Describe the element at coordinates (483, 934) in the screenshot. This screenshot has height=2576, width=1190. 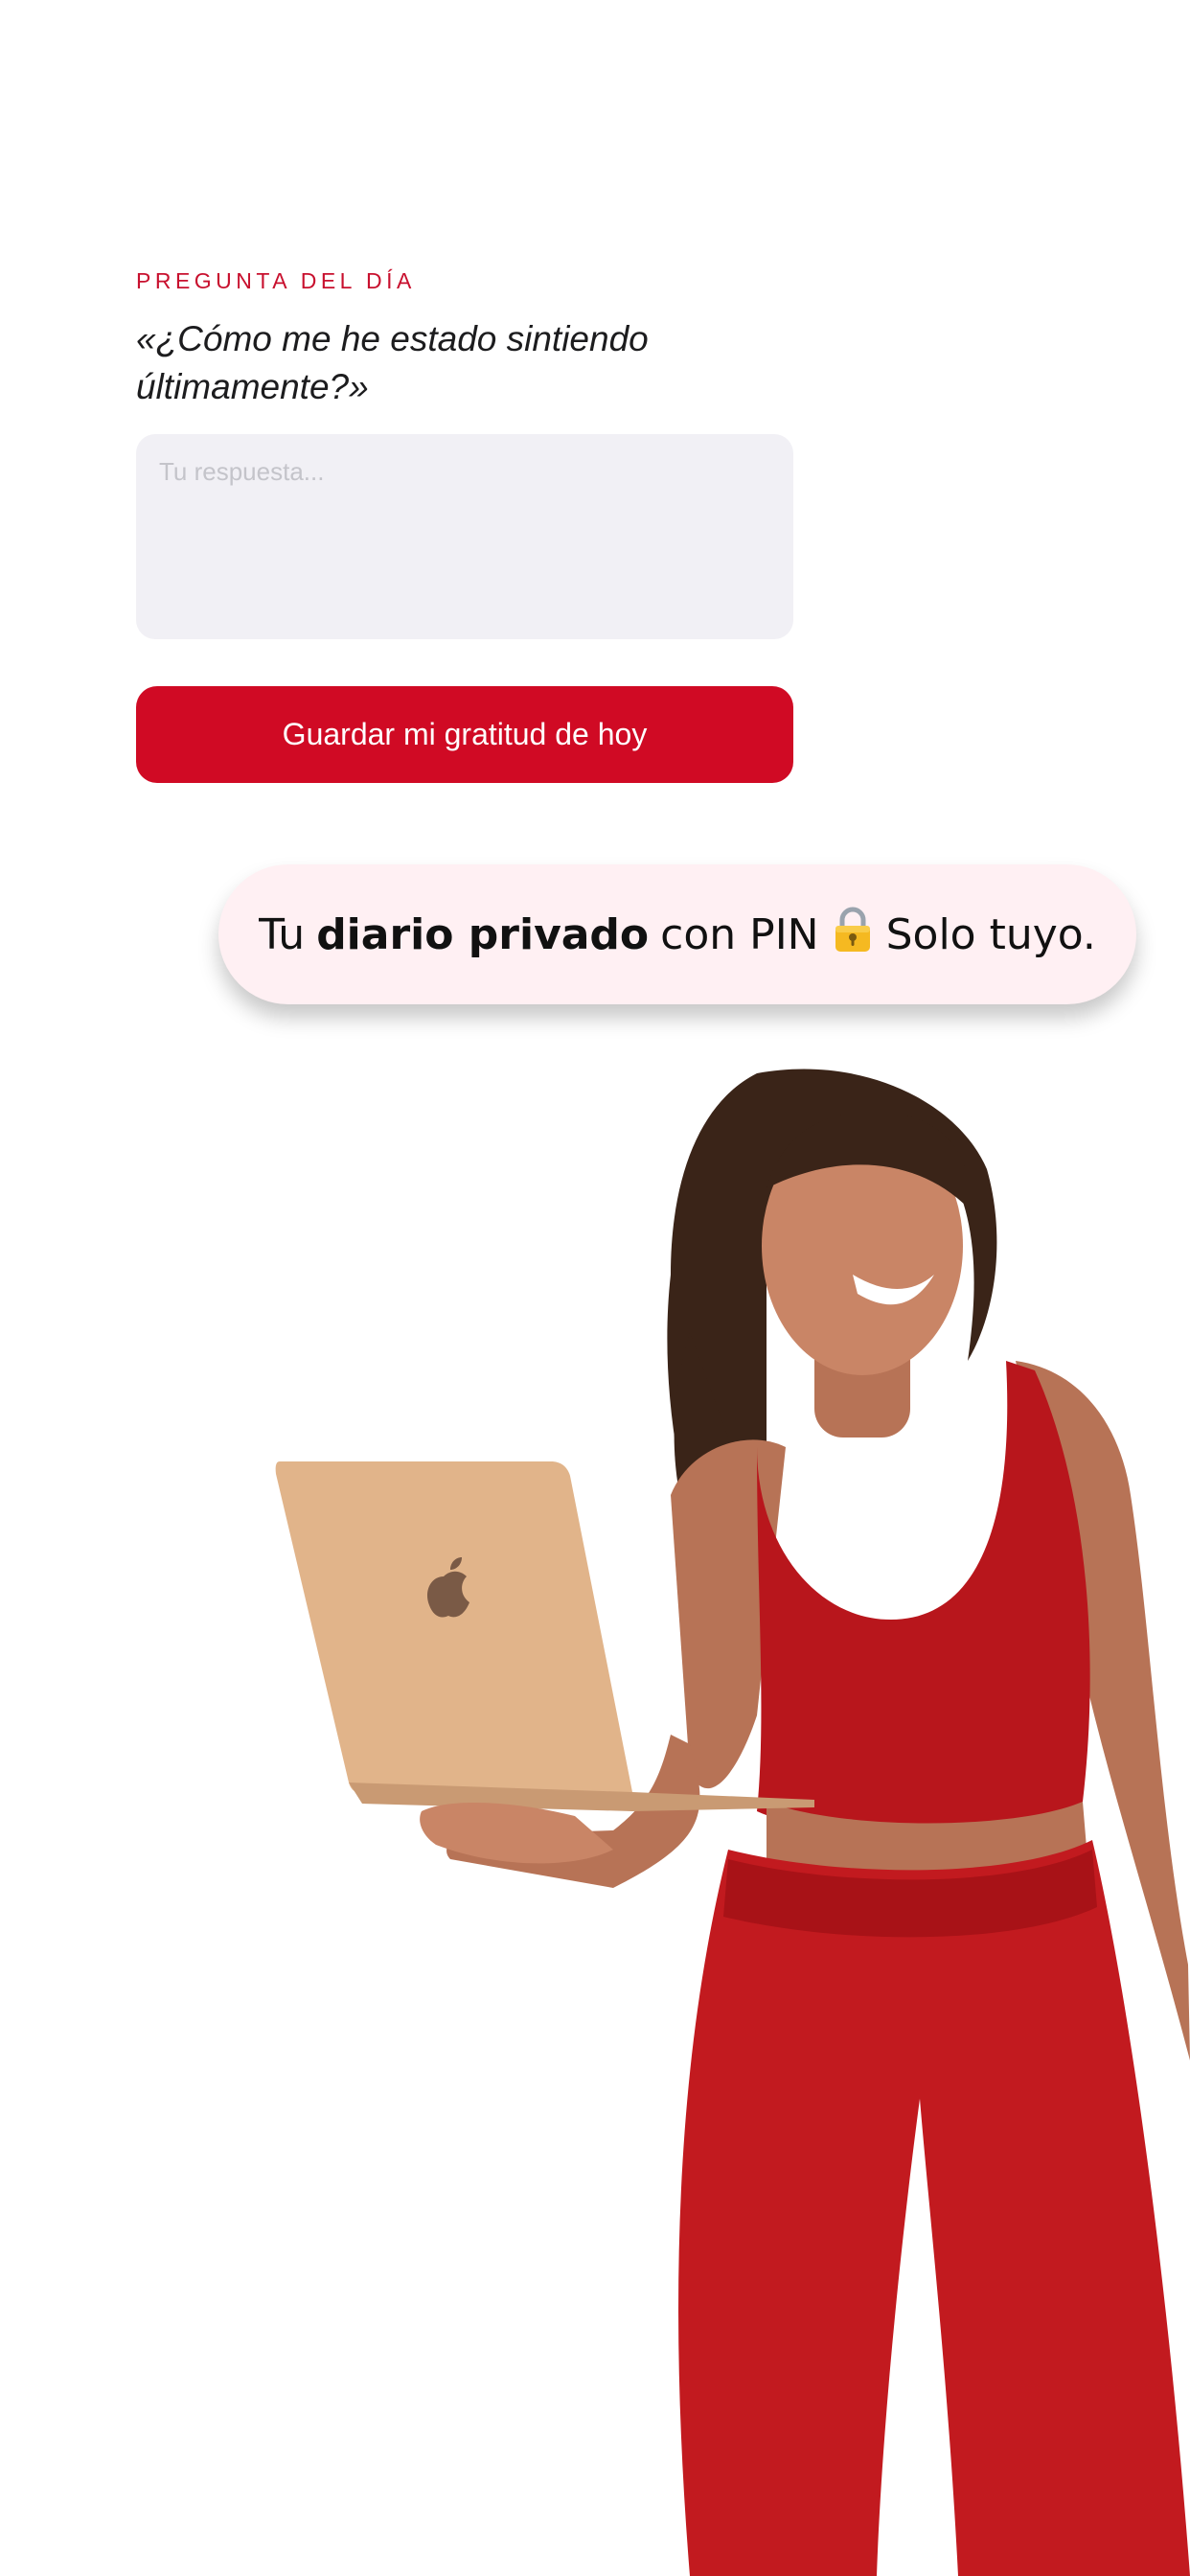
I see `banner-bold-text: diario privado` at that location.